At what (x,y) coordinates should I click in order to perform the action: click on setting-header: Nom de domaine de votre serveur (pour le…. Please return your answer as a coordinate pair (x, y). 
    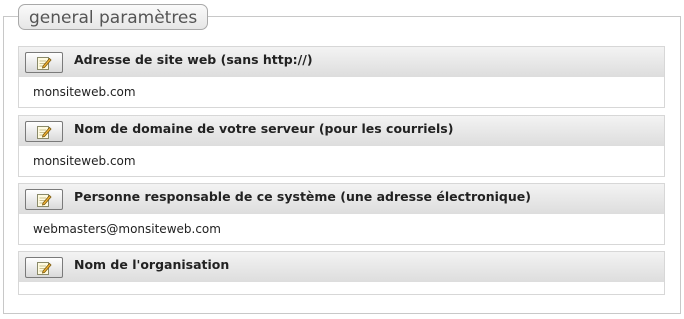
    Looking at the image, I should click on (341, 131).